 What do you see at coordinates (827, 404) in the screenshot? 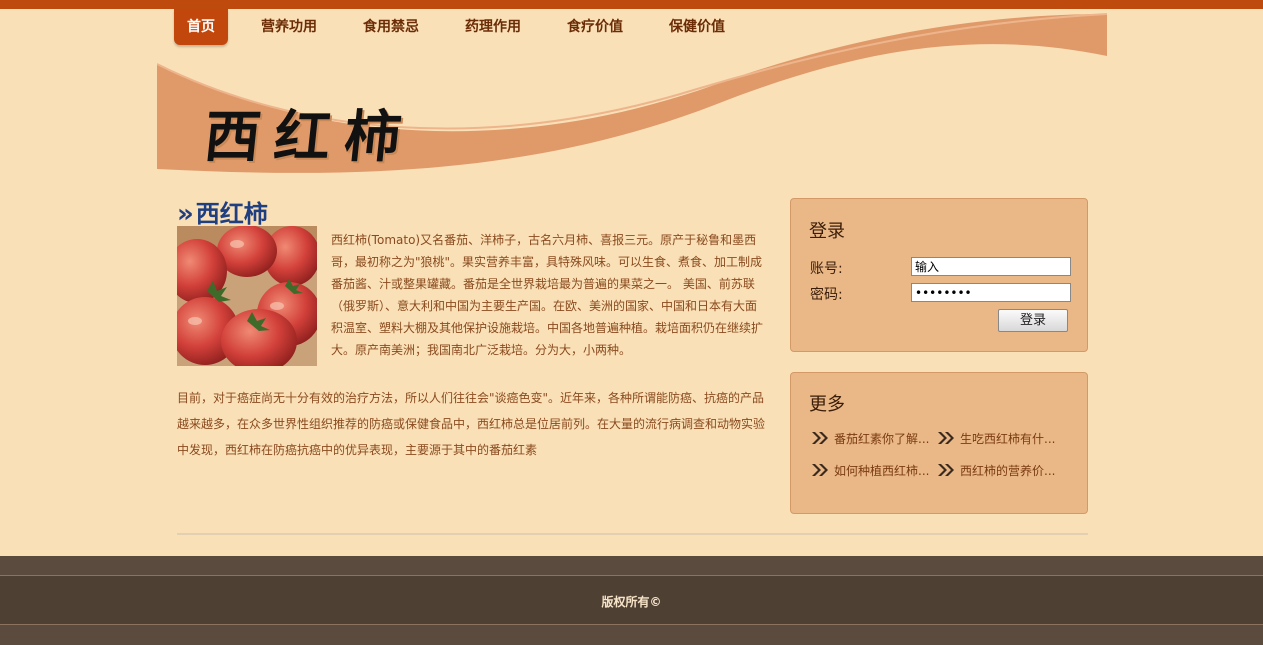
I see `more-title: 更多` at bounding box center [827, 404].